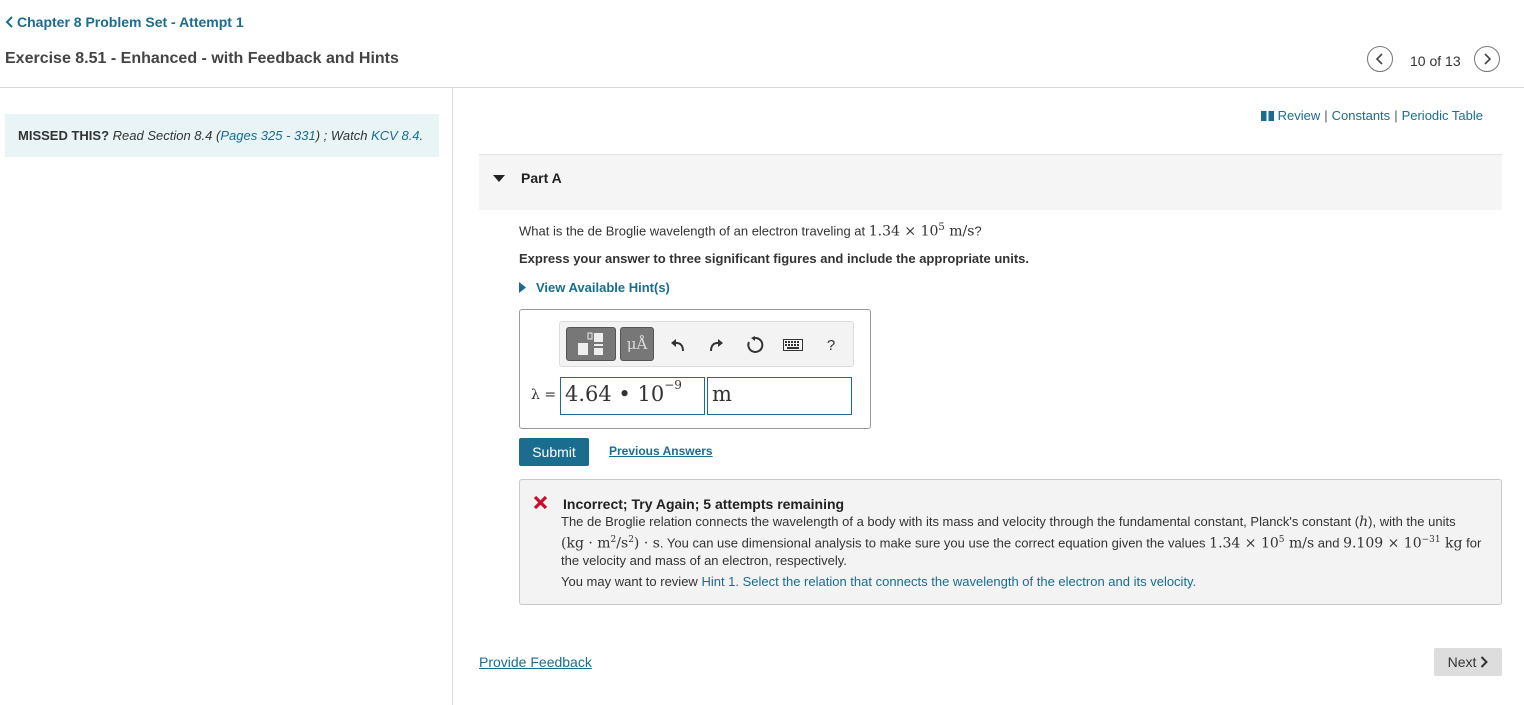 The width and height of the screenshot is (1524, 705). Describe the element at coordinates (1299, 115) in the screenshot. I see `review-link: Review` at that location.